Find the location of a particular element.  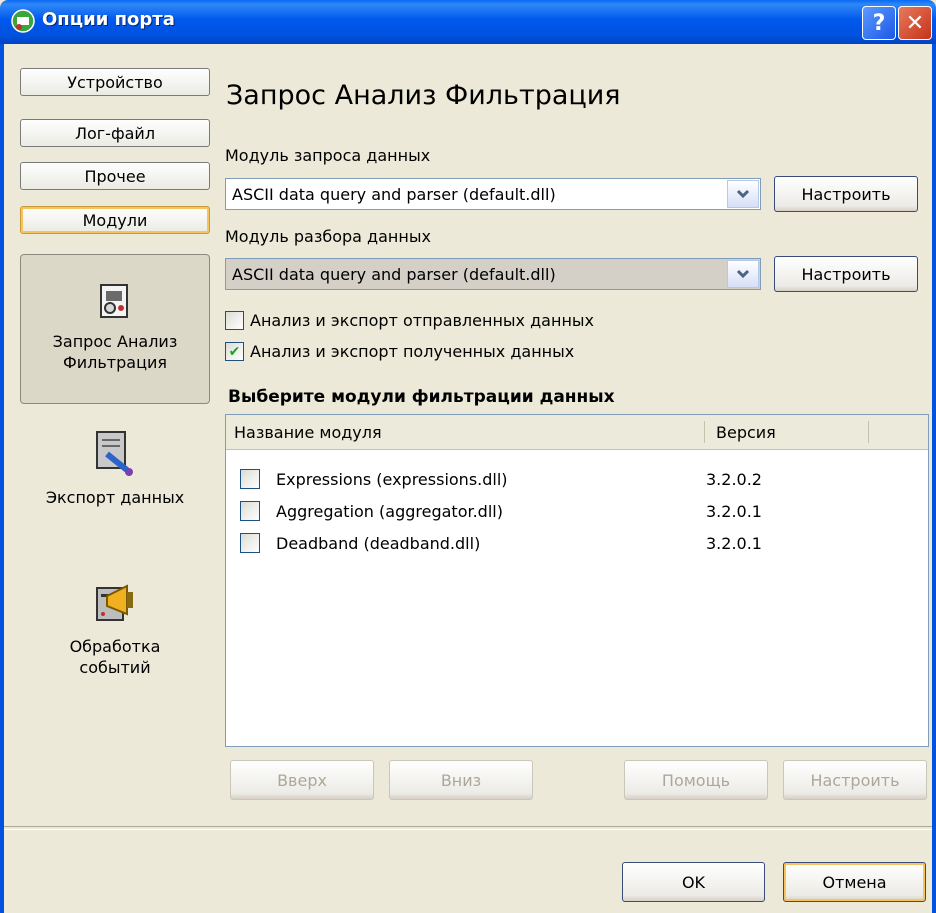

query-analysis-icon is located at coordinates (114, 301).